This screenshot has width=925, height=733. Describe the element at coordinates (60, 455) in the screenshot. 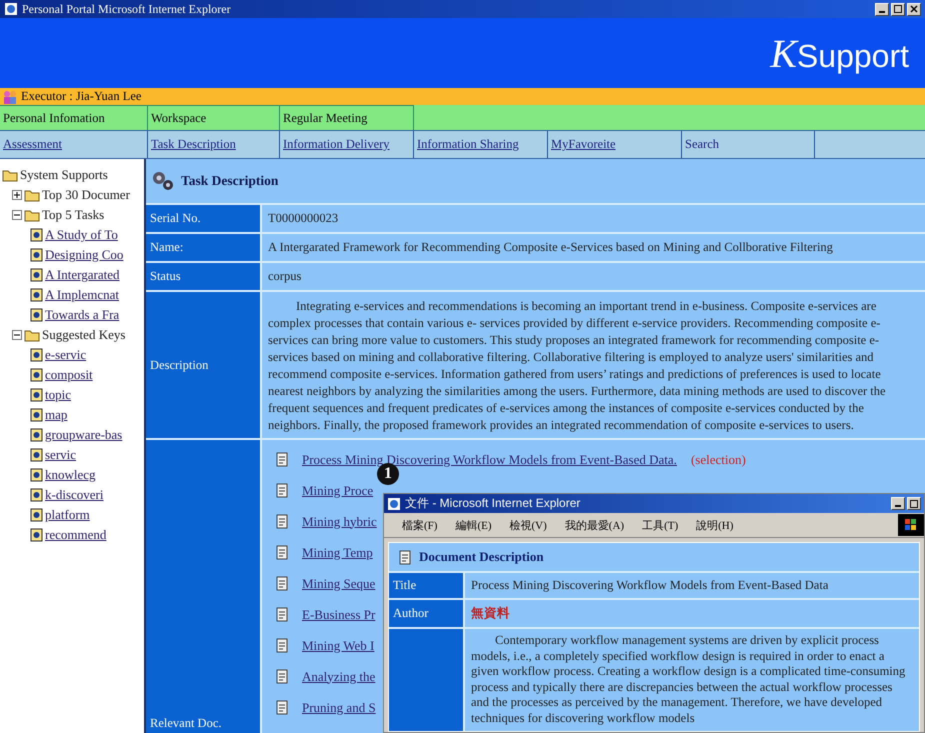

I see `tree-link: servic` at that location.